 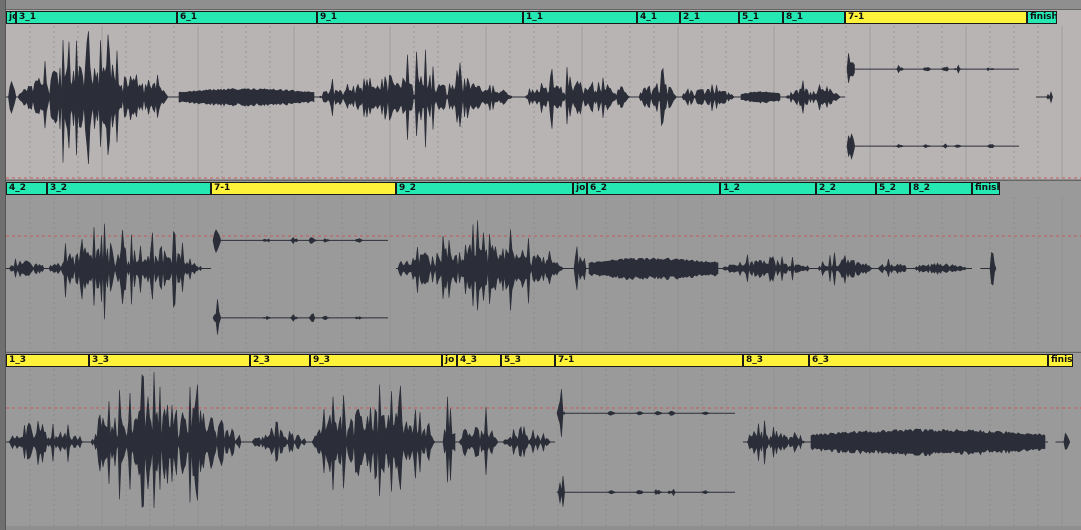 I want to click on track-1-clip-headers: jo 3_1 6_1 9_1 1_1 4_1 2_1 5_1 8_1 7-1 finish, so click(x=543, y=17).